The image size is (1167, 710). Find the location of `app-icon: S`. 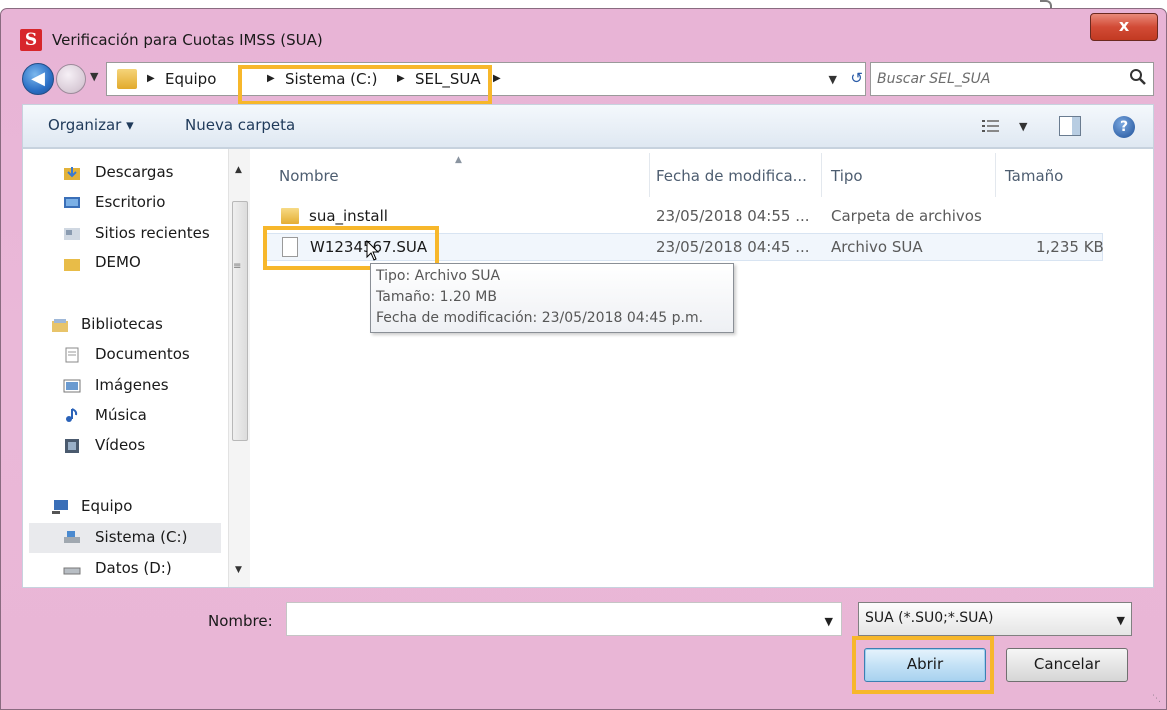

app-icon: S is located at coordinates (31, 40).